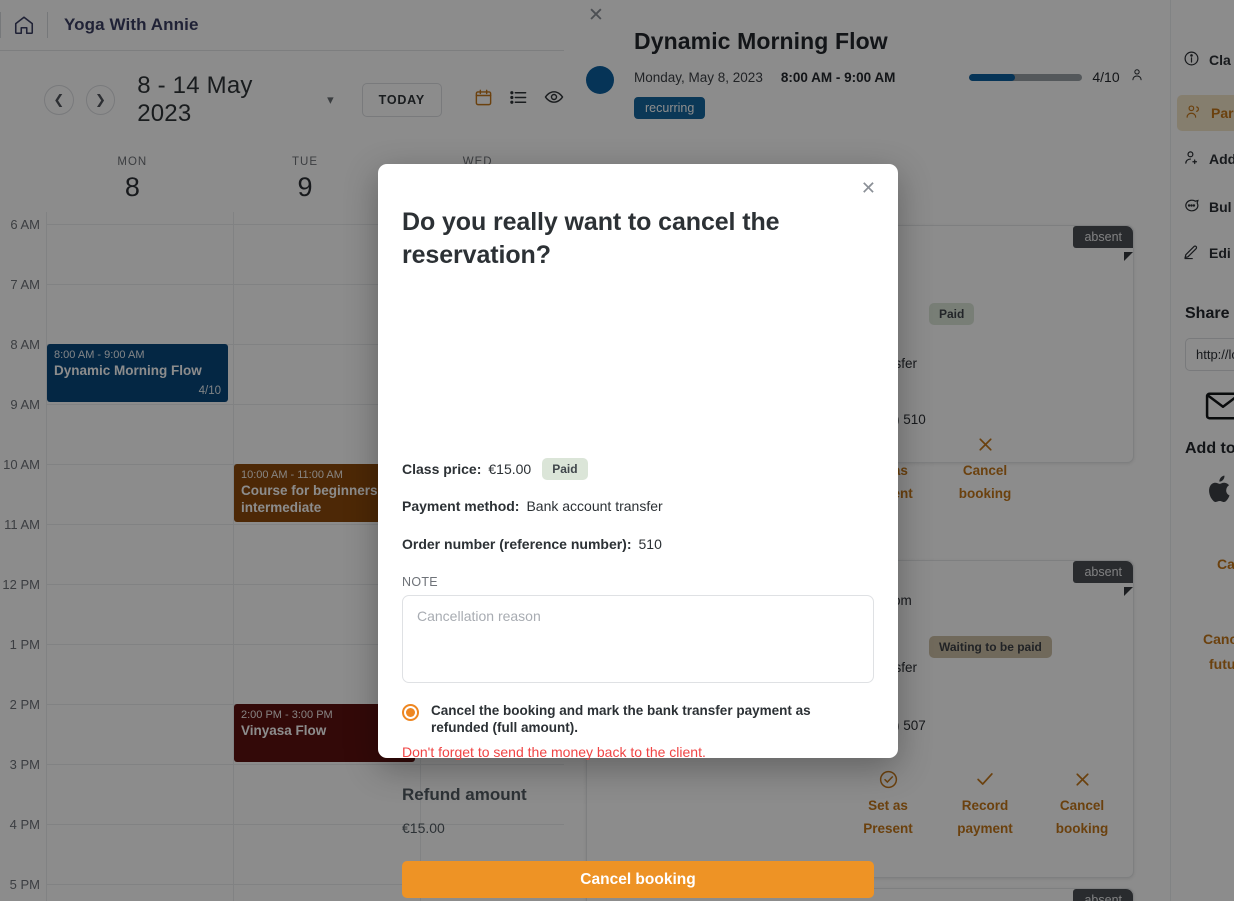  Describe the element at coordinates (442, 469) in the screenshot. I see `class-price-label: Class price:` at that location.